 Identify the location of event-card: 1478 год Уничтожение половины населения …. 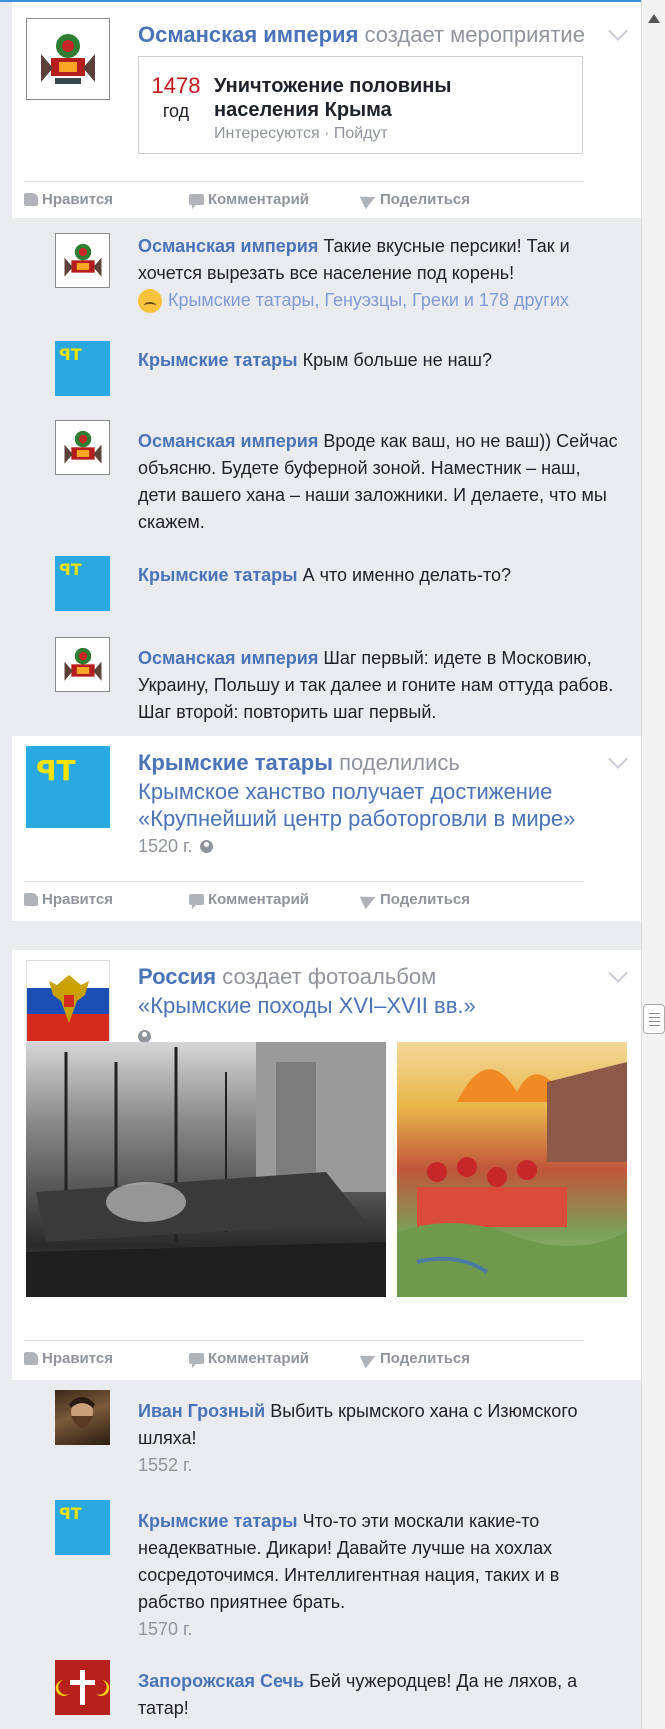
(360, 105).